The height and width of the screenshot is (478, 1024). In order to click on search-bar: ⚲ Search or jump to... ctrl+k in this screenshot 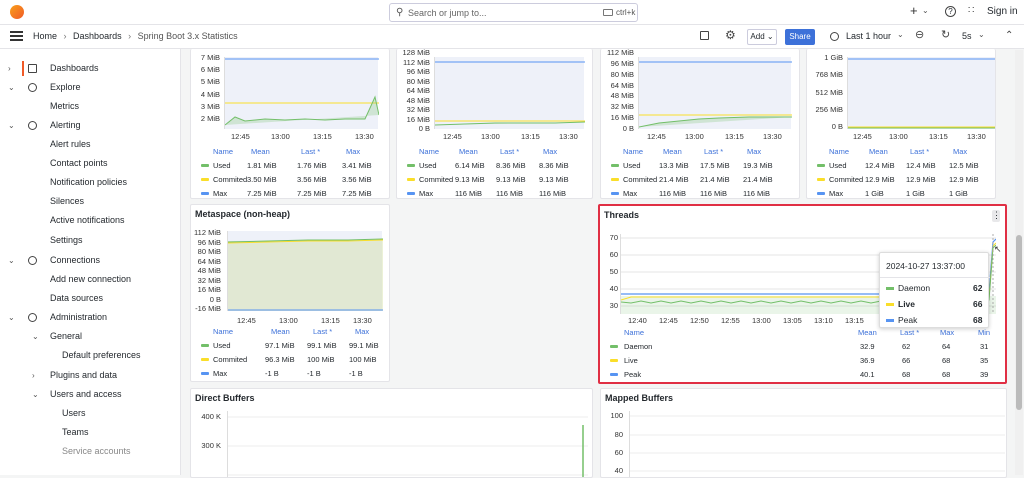, I will do `click(513, 12)`.